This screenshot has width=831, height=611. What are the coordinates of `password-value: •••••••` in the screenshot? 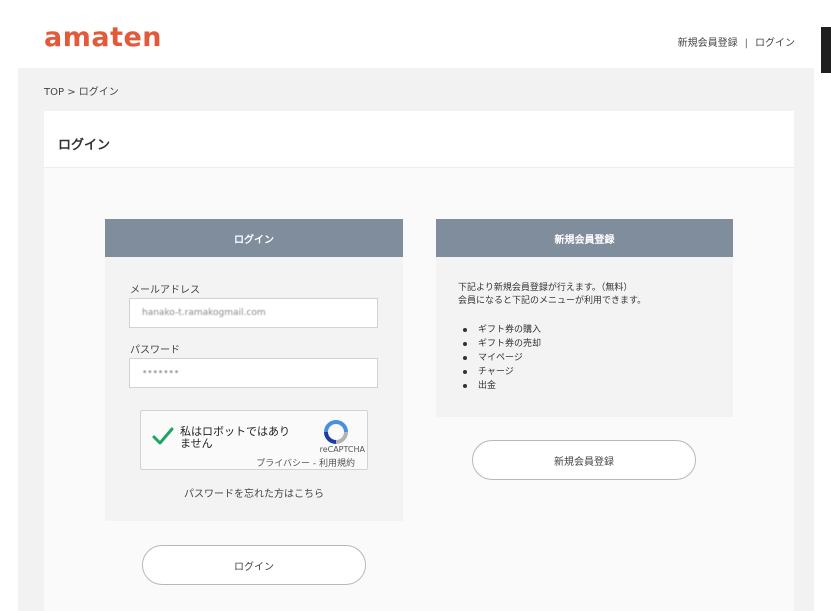 It's located at (161, 373).